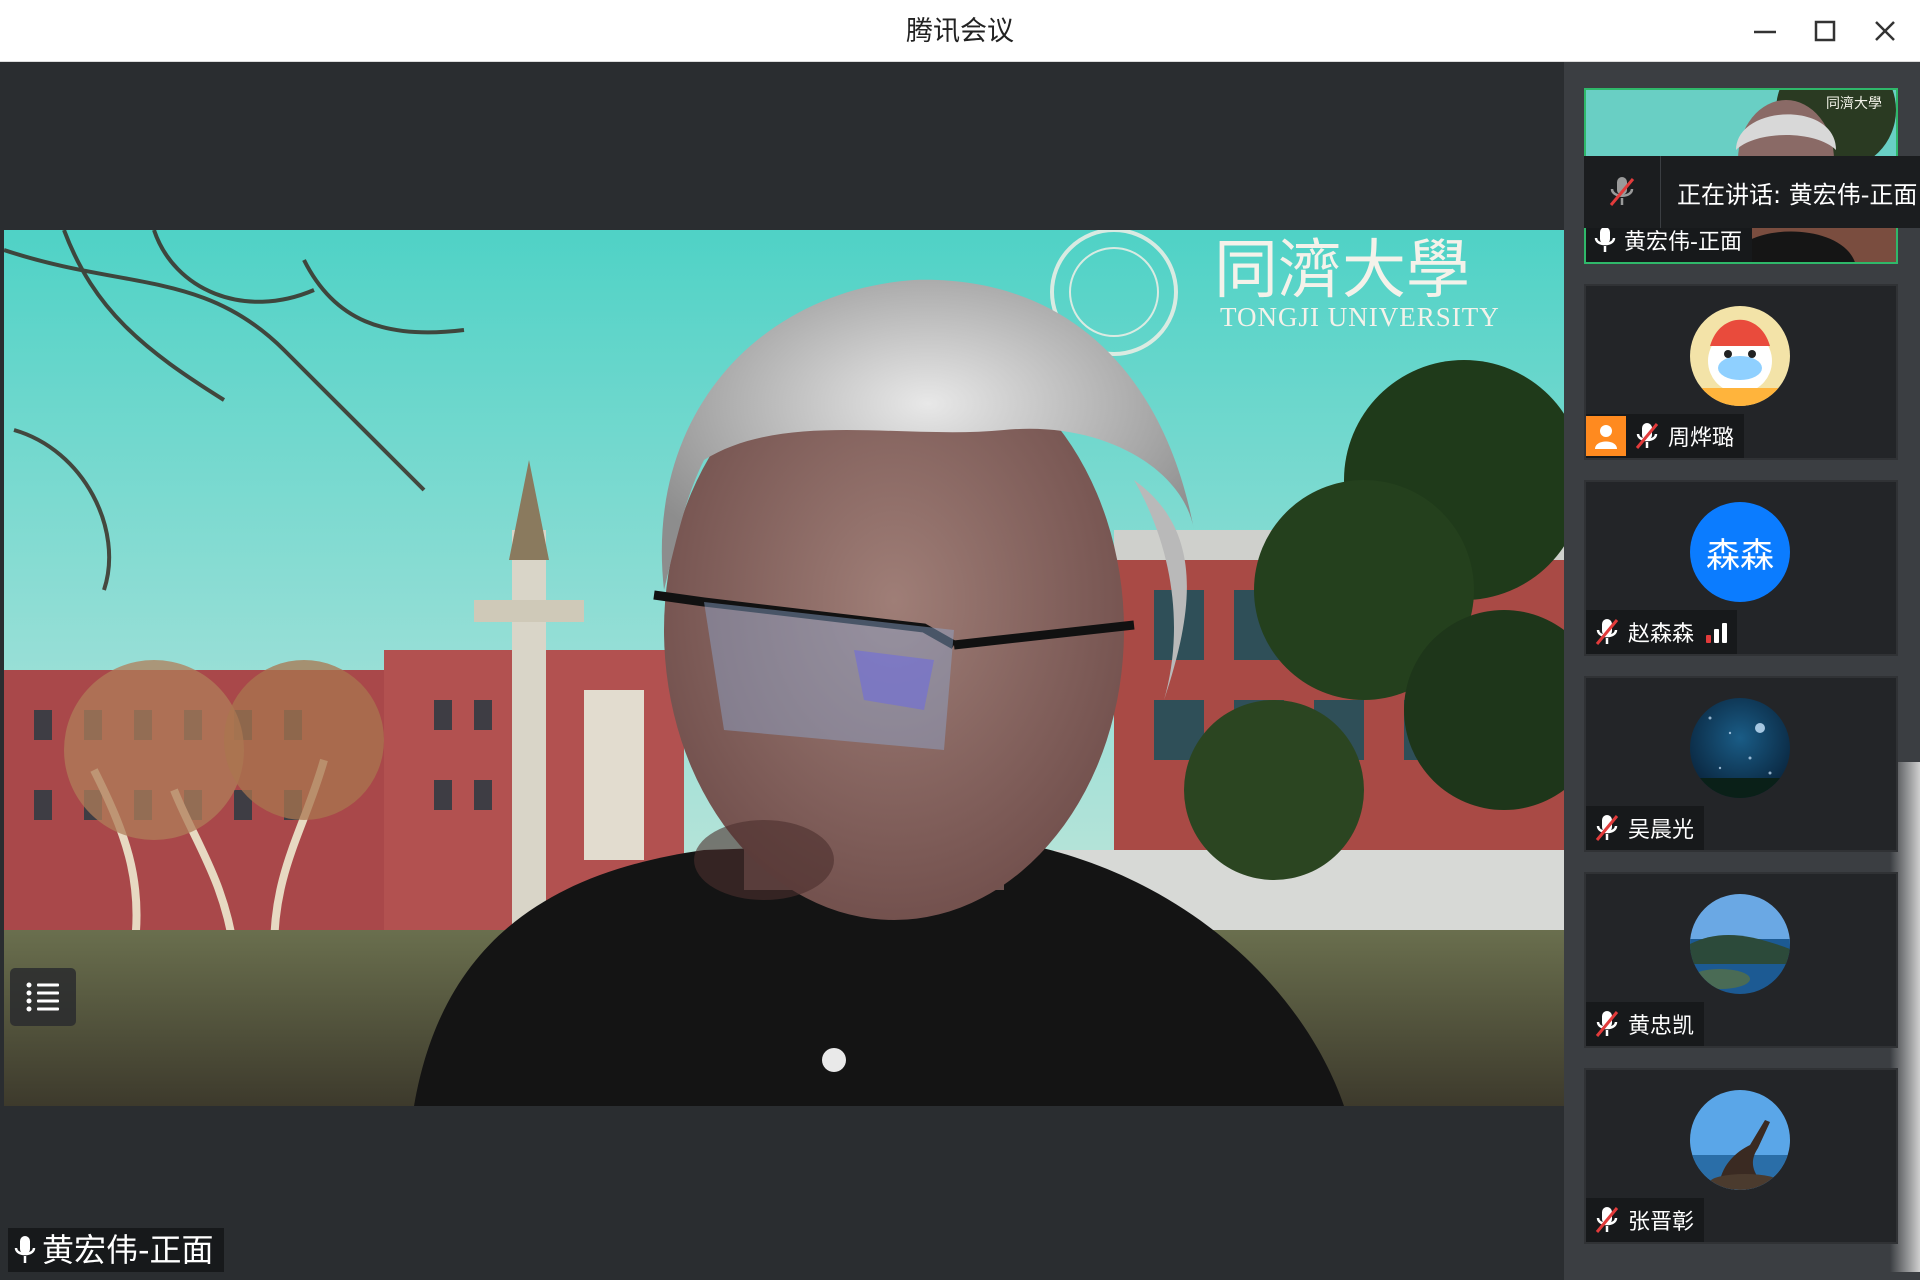 The height and width of the screenshot is (1280, 1920). I want to click on close-button, so click(1885, 31).